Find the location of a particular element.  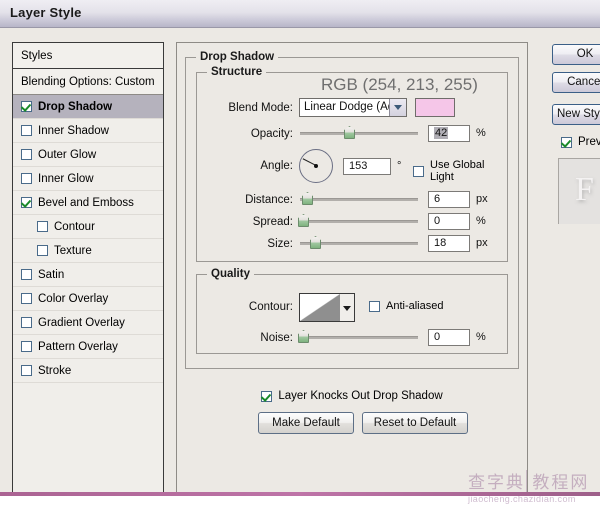

spread-label: Spread: is located at coordinates (272, 222).